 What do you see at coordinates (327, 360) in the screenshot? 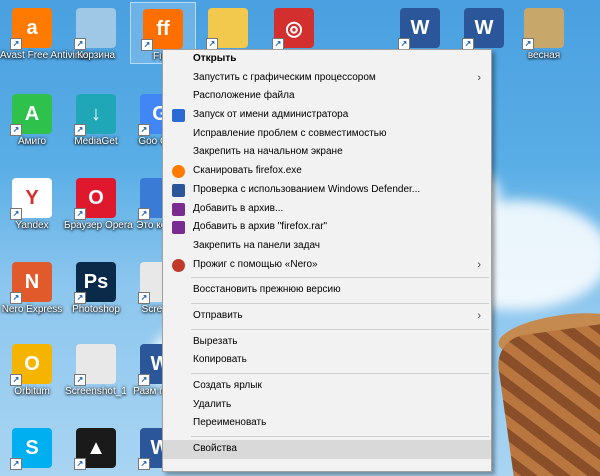
I see `menu-item: Копировать` at bounding box center [327, 360].